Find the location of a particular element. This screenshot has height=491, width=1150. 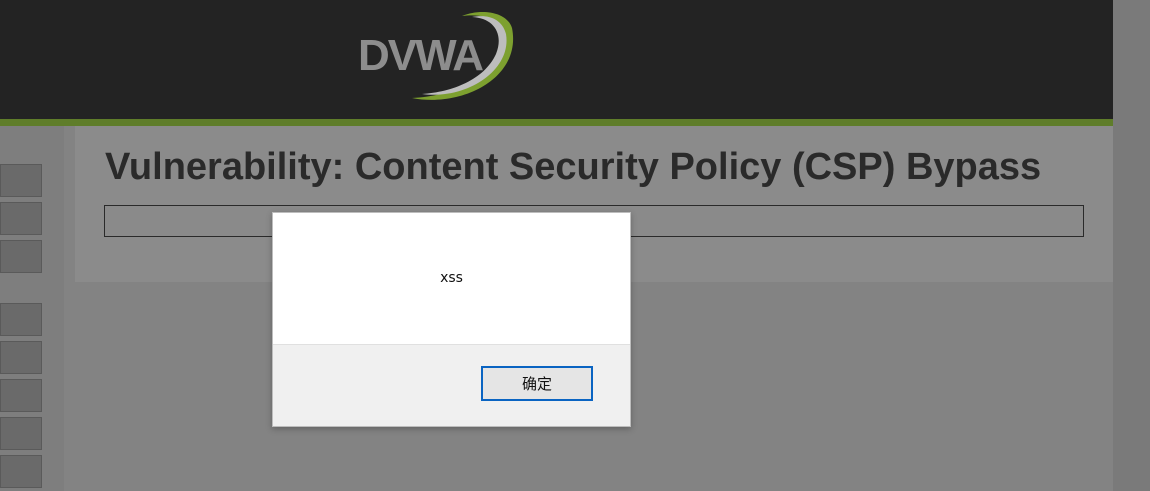

alert-message: xss is located at coordinates (451, 278).